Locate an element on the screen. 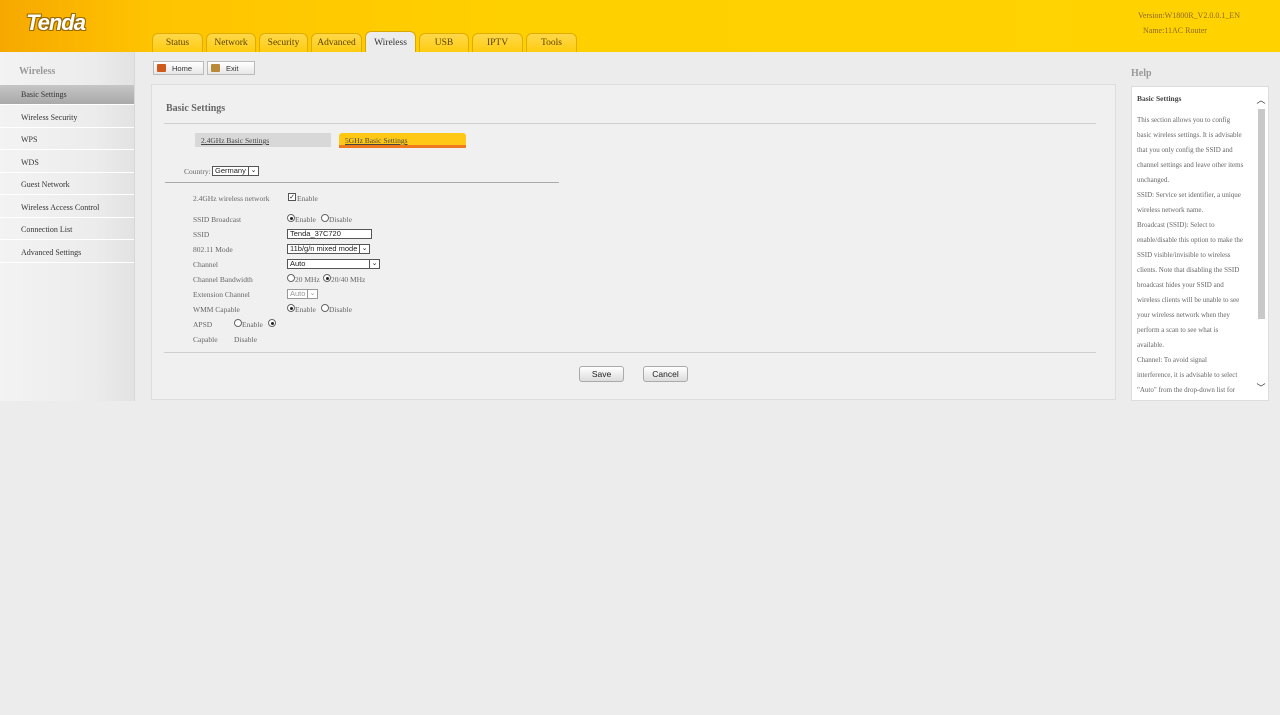  network-enable-checkbox: ✓ is located at coordinates (292, 197).